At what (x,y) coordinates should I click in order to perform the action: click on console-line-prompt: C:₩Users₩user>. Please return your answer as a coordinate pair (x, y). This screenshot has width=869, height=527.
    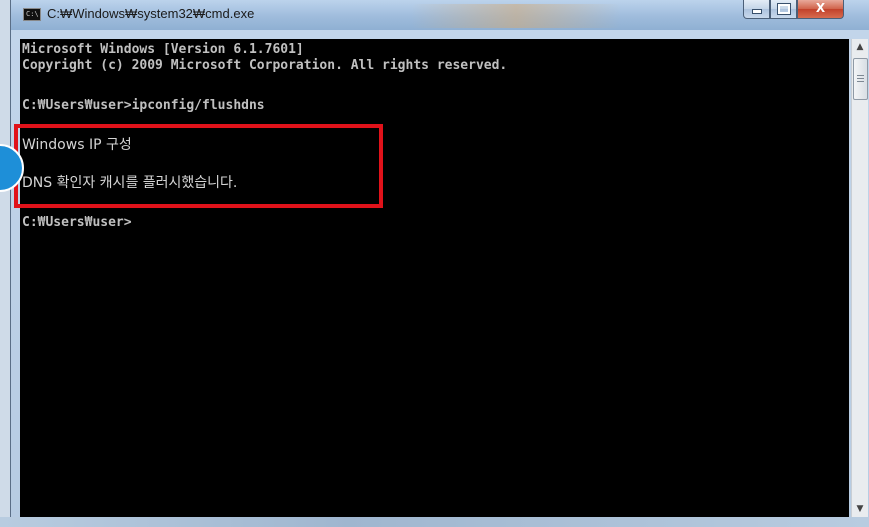
    Looking at the image, I should click on (77, 222).